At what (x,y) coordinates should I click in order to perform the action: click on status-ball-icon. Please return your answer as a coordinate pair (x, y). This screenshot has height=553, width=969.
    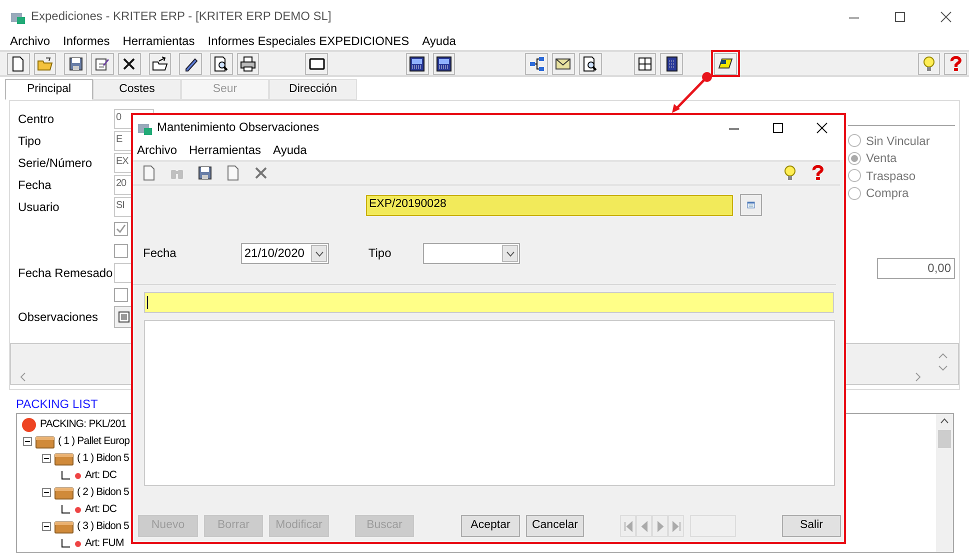
    Looking at the image, I should click on (29, 424).